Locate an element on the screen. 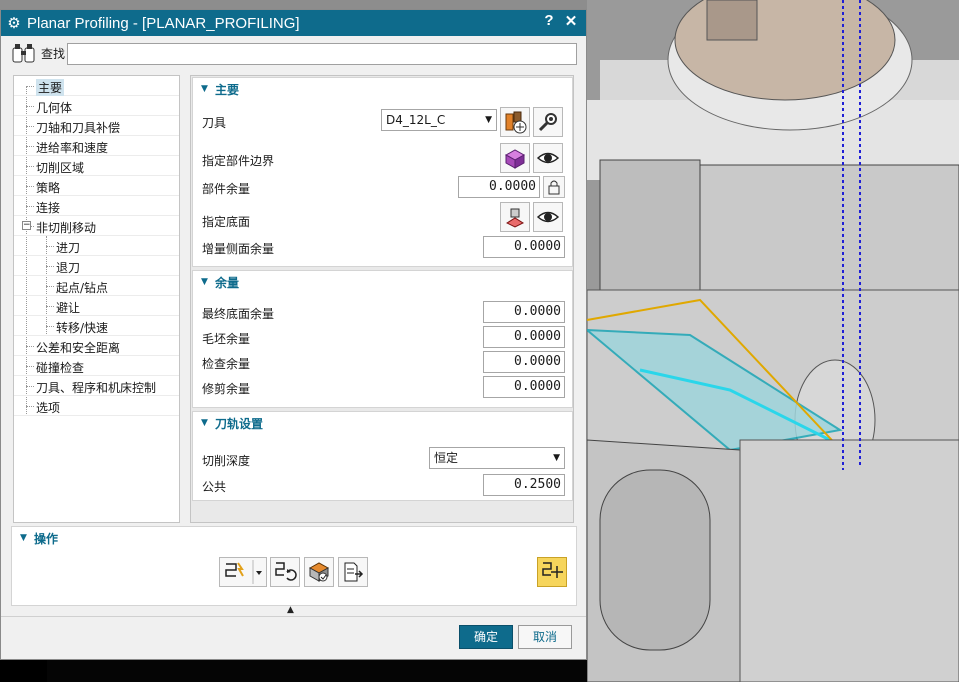 The image size is (959, 682). nav-item-label: 几何体 is located at coordinates (54, 108).